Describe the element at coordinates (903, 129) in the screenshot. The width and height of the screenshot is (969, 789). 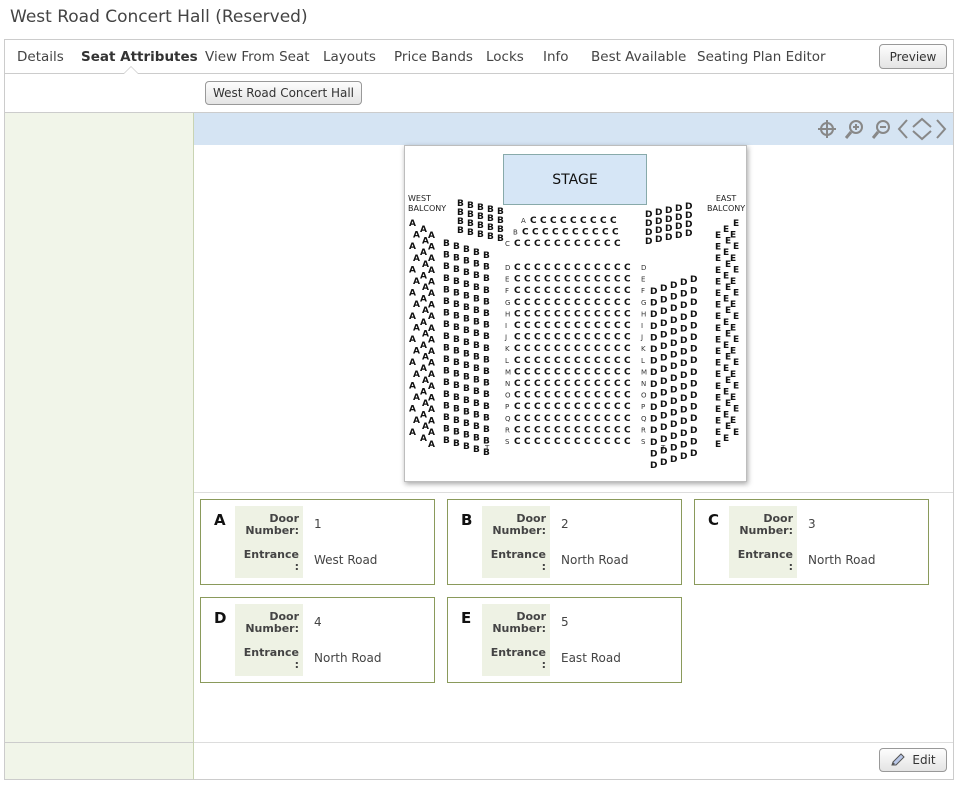
I see `pan-left-icon` at that location.